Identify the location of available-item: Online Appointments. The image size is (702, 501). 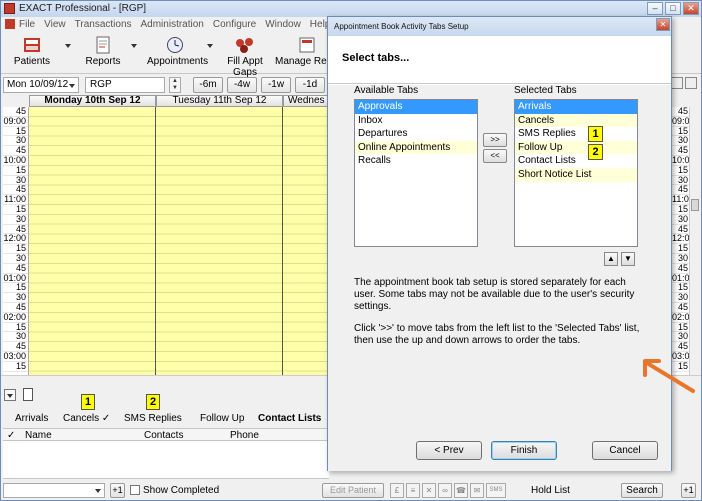
(416, 147).